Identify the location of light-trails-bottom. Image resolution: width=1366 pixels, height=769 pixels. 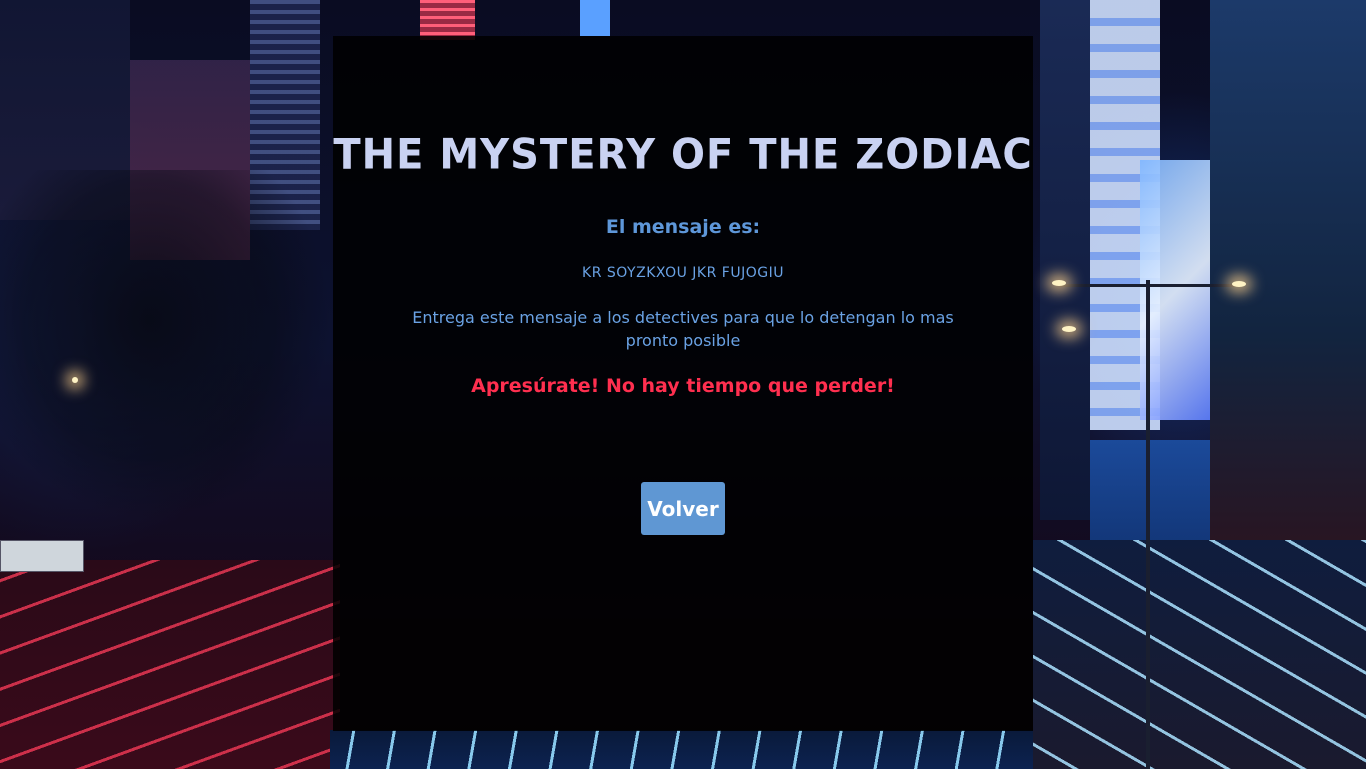
(685, 749).